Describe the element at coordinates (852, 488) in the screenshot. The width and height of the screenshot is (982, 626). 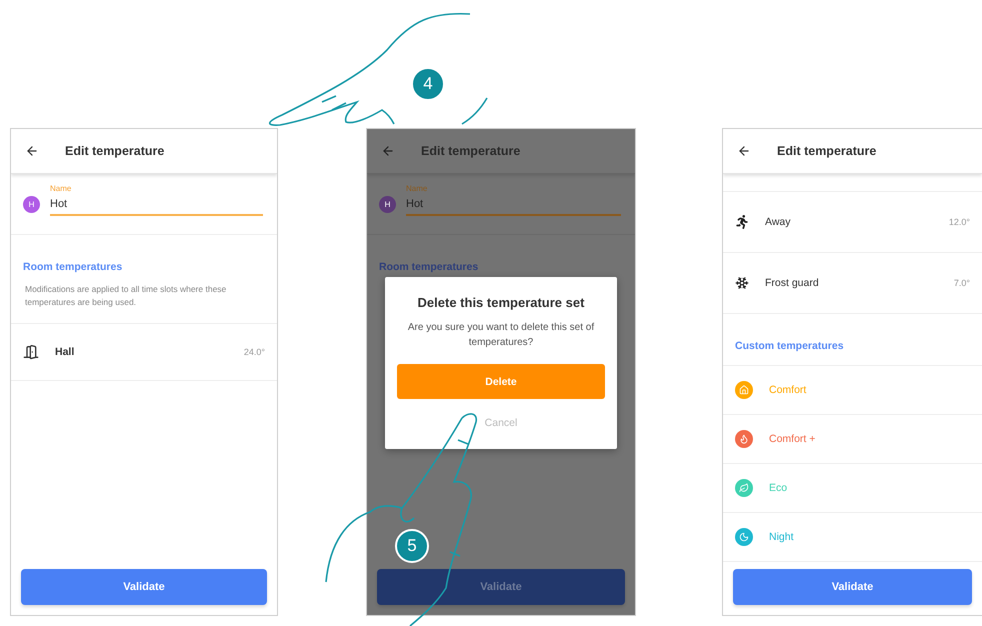
I see `custom-row: Eco` at that location.